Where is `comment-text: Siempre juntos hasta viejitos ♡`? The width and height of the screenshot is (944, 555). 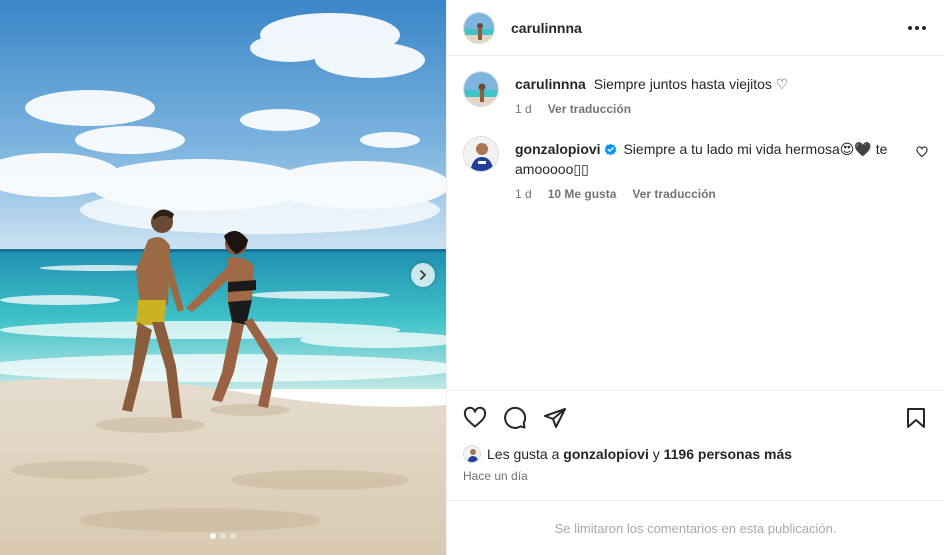
comment-text: Siempre juntos hasta viejitos ♡ is located at coordinates (691, 84).